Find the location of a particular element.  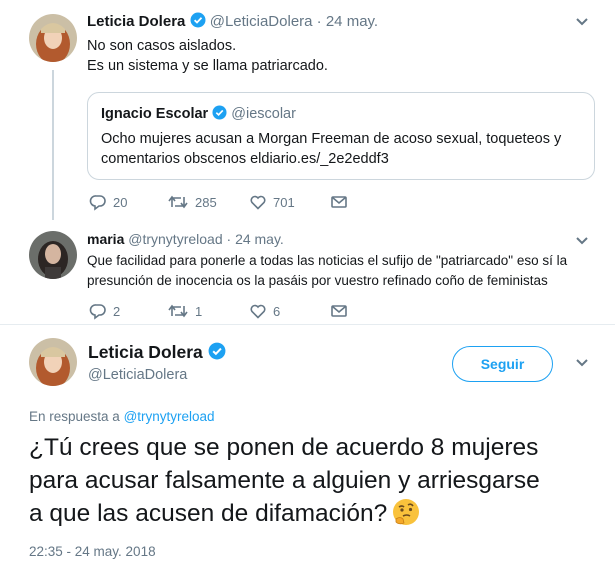

like-button: 6 is located at coordinates (264, 311).